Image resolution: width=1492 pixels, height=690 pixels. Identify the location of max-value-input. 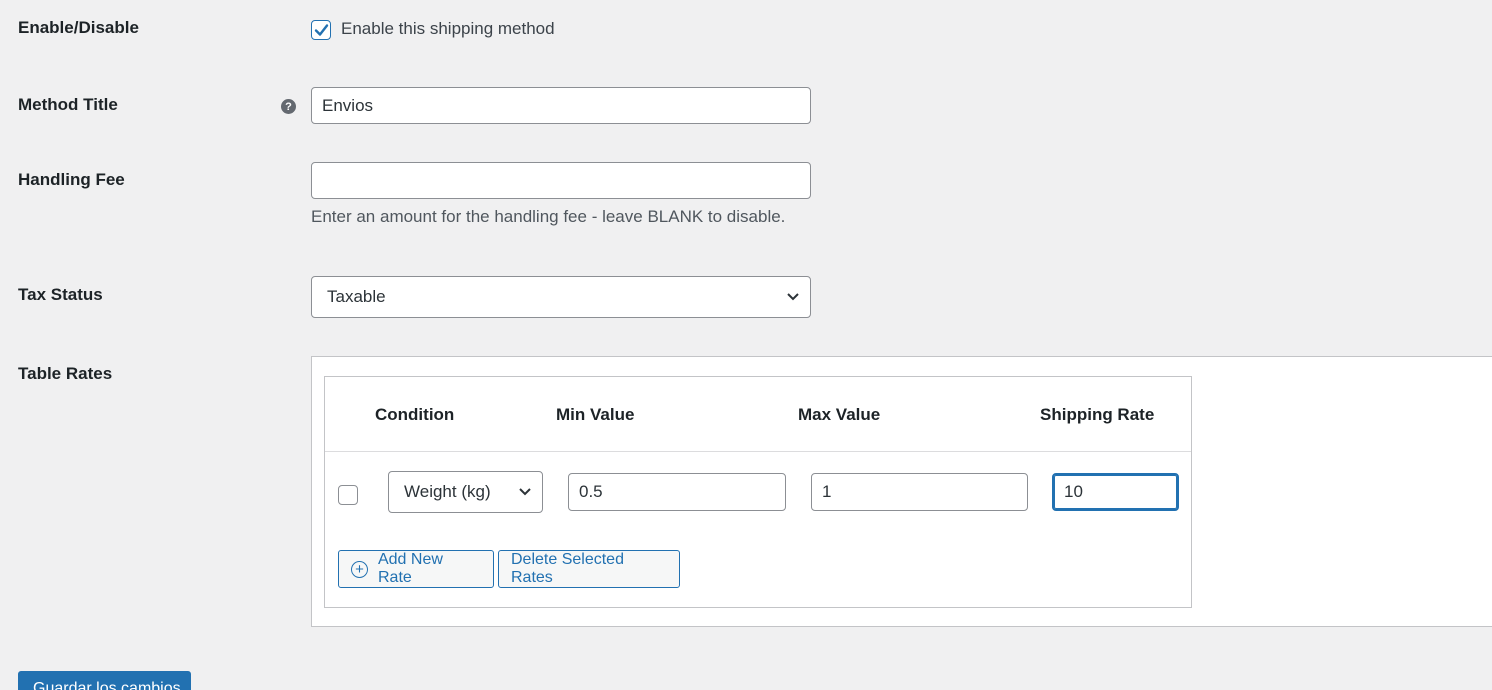
(919, 492).